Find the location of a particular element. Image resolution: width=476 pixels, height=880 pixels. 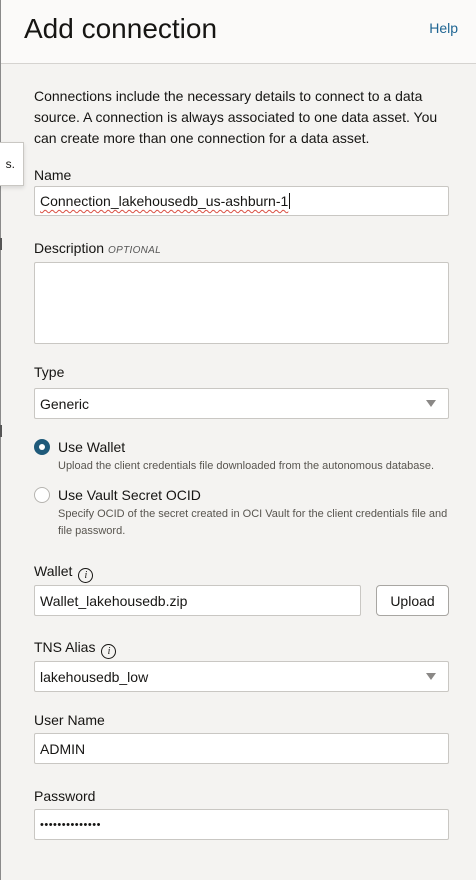

tns-alias-value: lakehousedb_low is located at coordinates (94, 676).